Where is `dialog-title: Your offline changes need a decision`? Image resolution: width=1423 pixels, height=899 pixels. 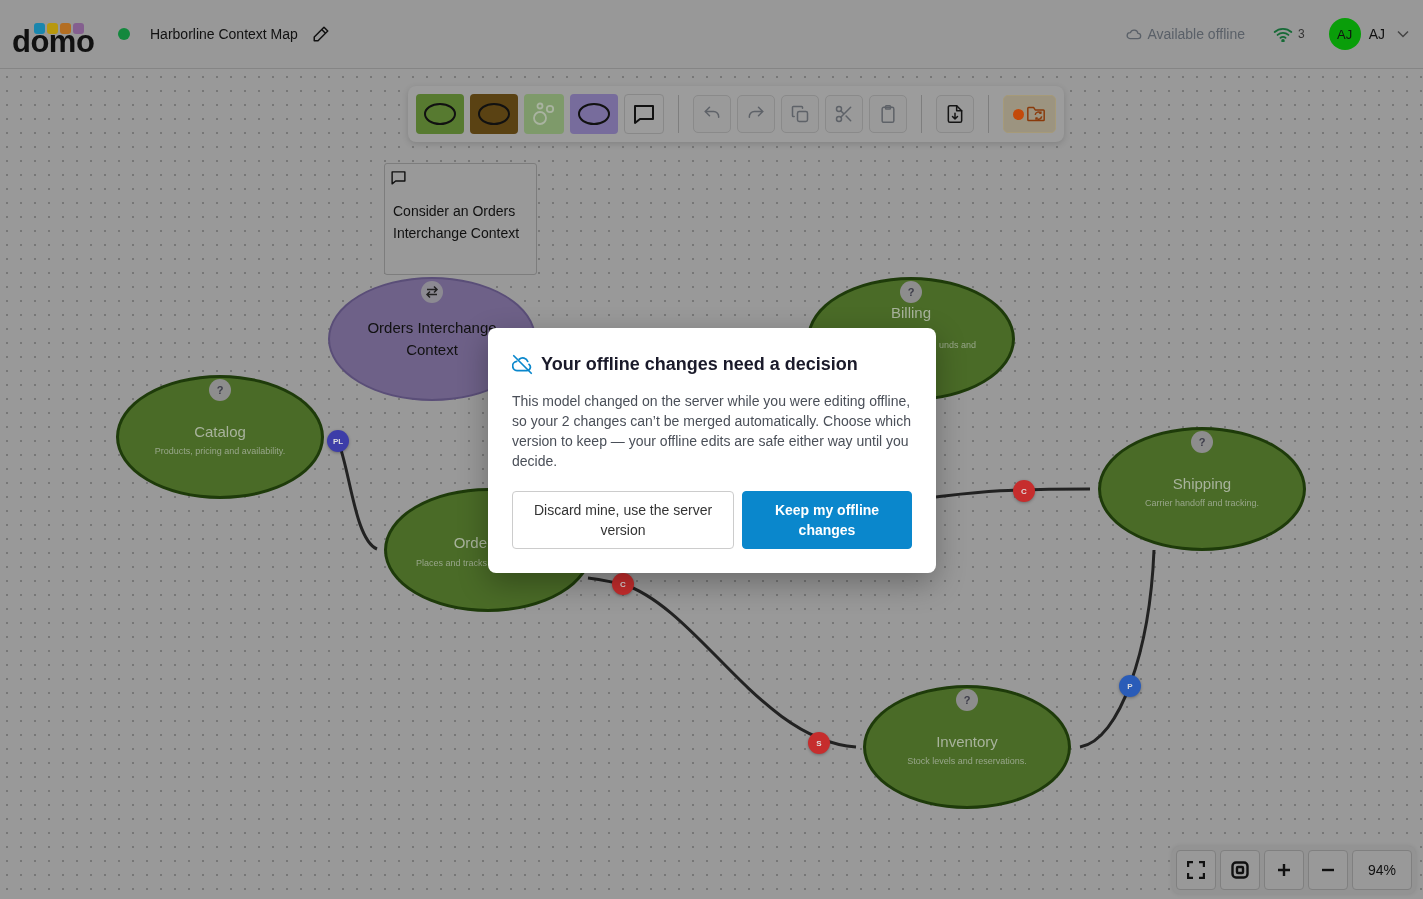
dialog-title: Your offline changes need a decision is located at coordinates (699, 364).